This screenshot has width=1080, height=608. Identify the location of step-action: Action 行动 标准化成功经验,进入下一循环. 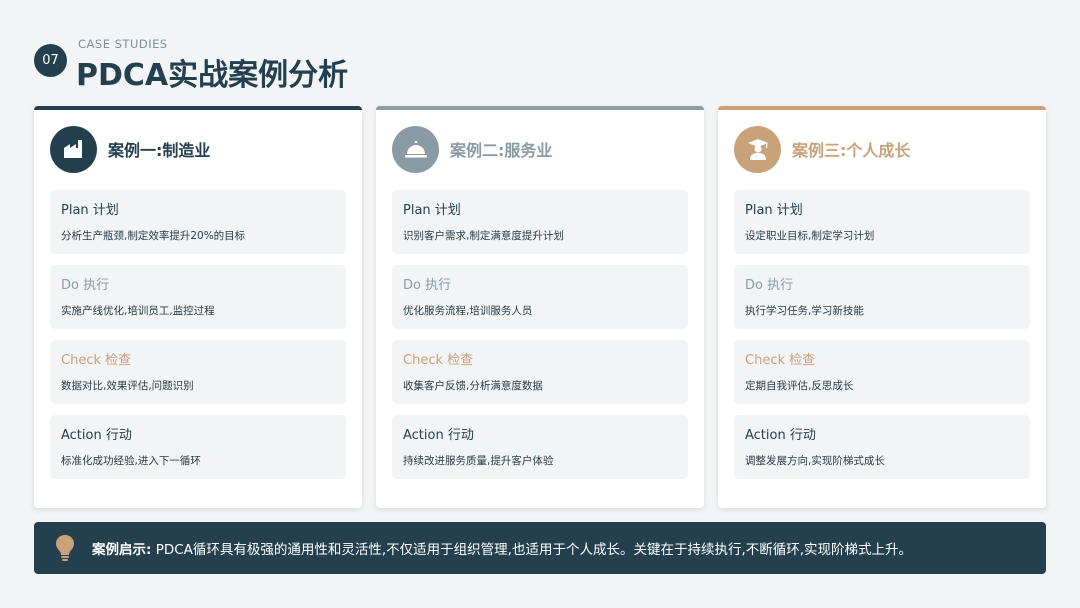
(198, 447).